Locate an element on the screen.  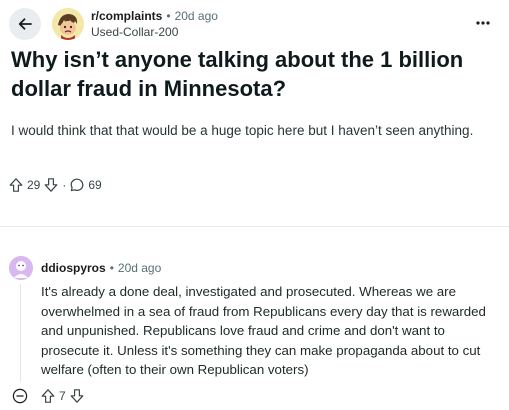
comment-actions: 7 is located at coordinates (62, 396).